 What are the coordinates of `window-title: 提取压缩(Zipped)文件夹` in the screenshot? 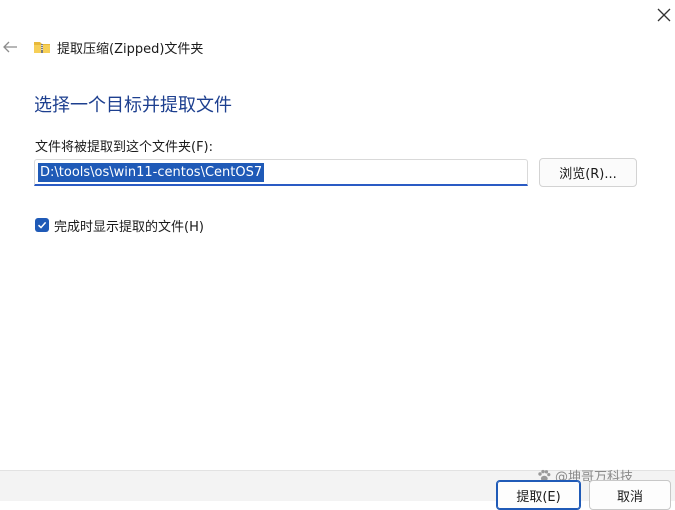 It's located at (130, 49).